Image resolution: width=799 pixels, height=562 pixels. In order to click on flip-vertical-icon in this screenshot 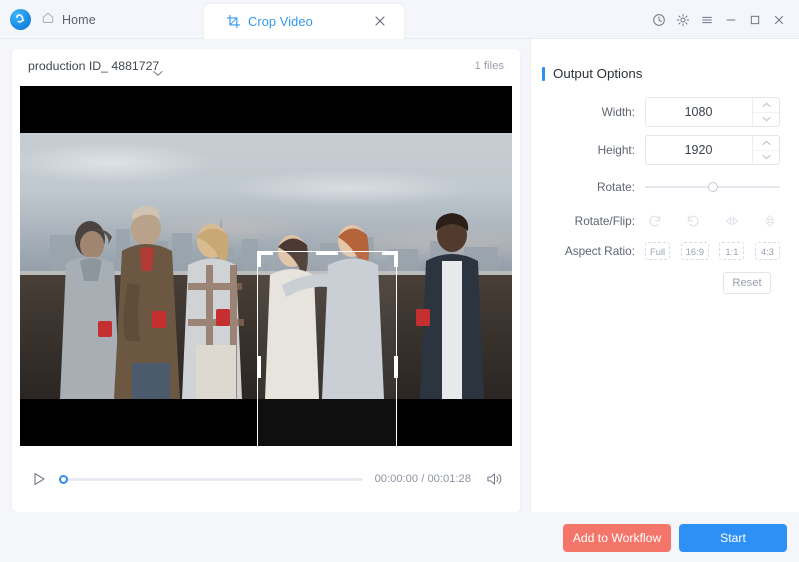, I will do `click(770, 221)`.